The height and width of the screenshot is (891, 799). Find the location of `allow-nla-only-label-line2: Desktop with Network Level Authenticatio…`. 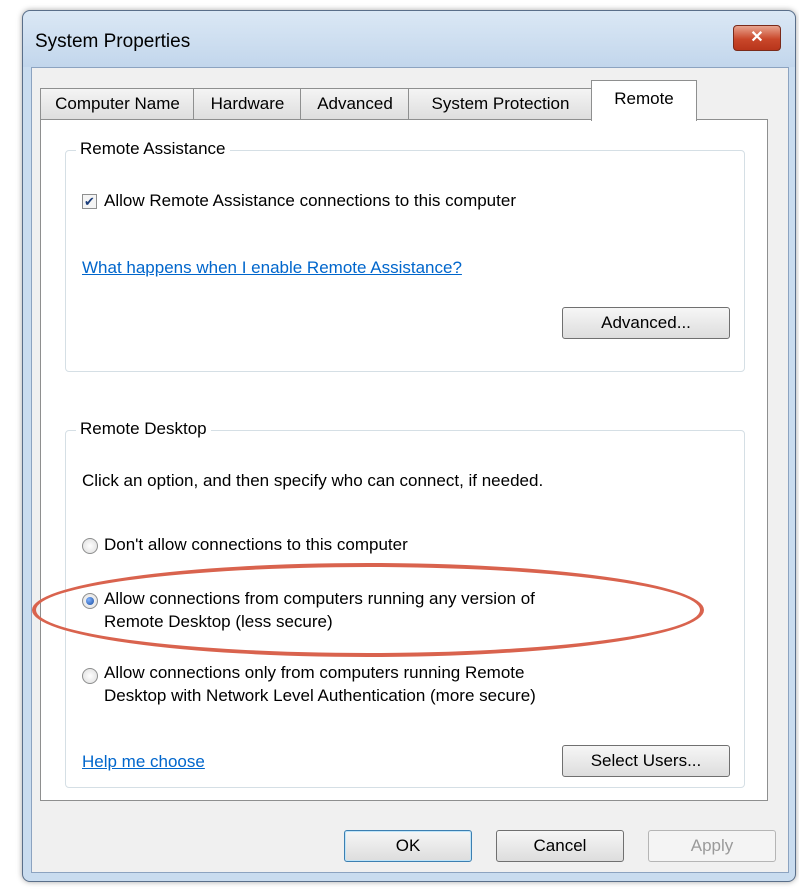

allow-nla-only-label-line2: Desktop with Network Level Authenticatio… is located at coordinates (320, 696).